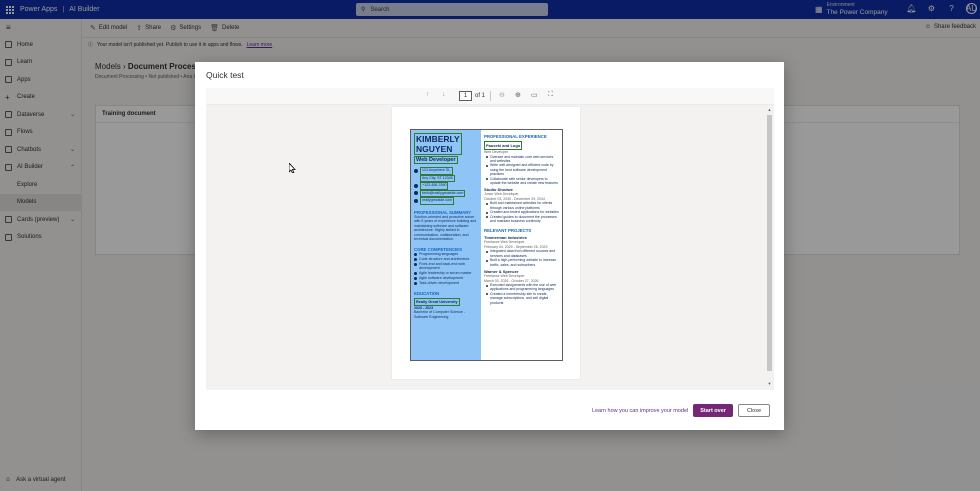 This screenshot has width=980, height=491. Describe the element at coordinates (769, 109) in the screenshot. I see `scroll-up-icon: ▲` at that location.